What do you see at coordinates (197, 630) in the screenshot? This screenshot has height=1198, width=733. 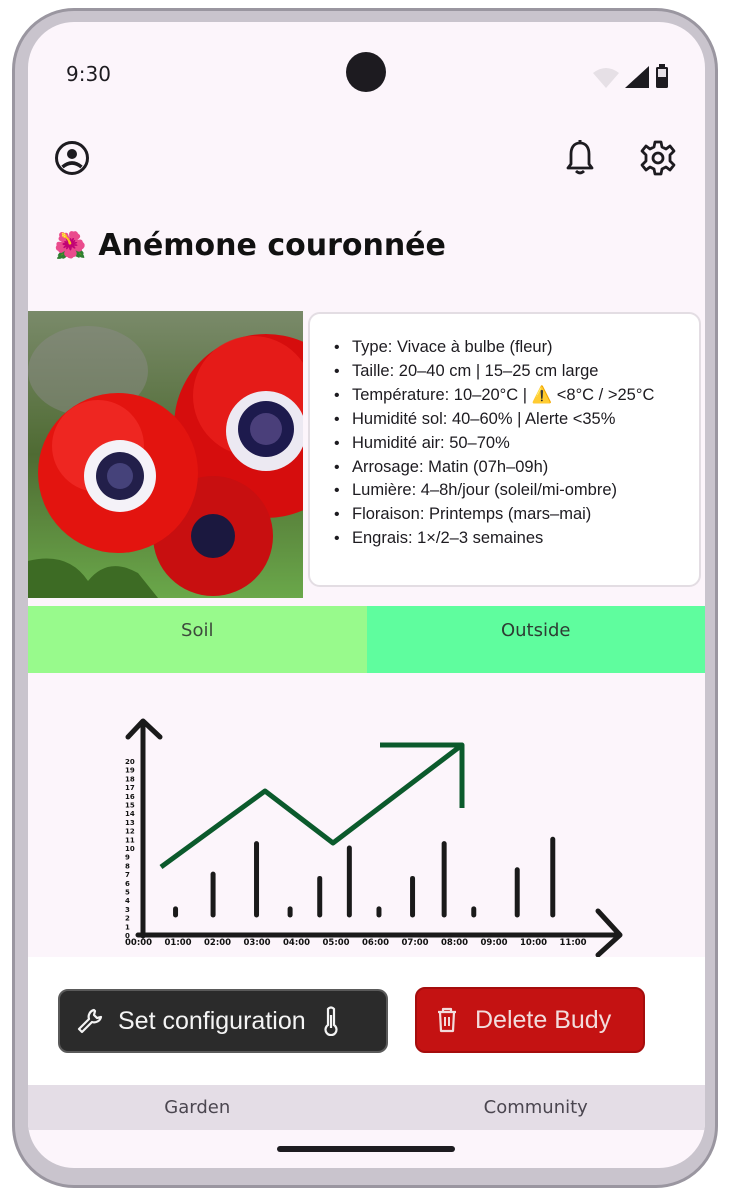 I see `tab-soil-label: Soil` at bounding box center [197, 630].